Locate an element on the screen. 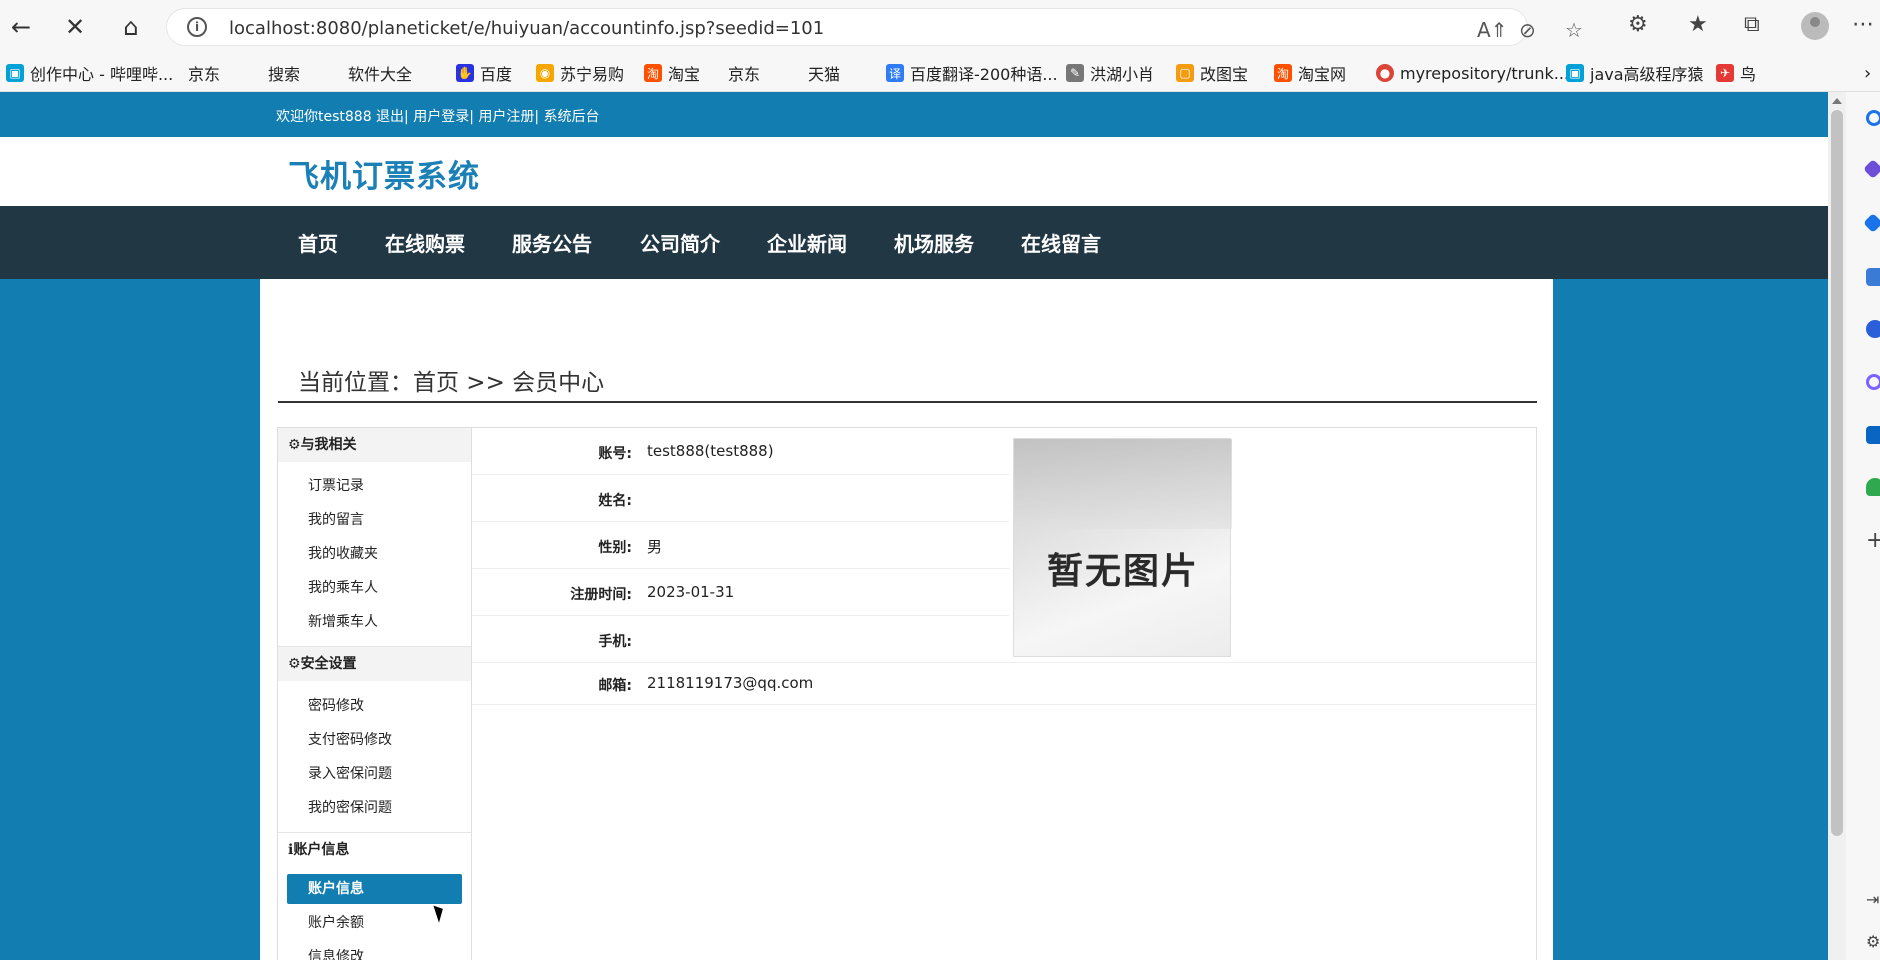  zoom-icon: ⊘ is located at coordinates (1527, 30).